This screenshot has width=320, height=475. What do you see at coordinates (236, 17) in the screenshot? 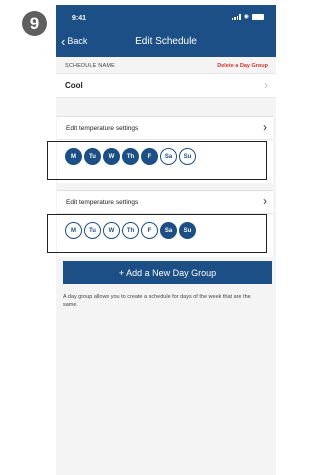
I see `signal-icon` at bounding box center [236, 17].